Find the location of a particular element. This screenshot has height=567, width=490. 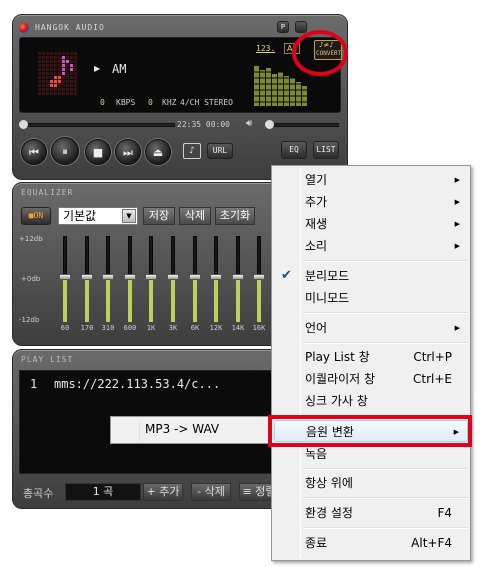

app-logo-icon is located at coordinates (24, 28).